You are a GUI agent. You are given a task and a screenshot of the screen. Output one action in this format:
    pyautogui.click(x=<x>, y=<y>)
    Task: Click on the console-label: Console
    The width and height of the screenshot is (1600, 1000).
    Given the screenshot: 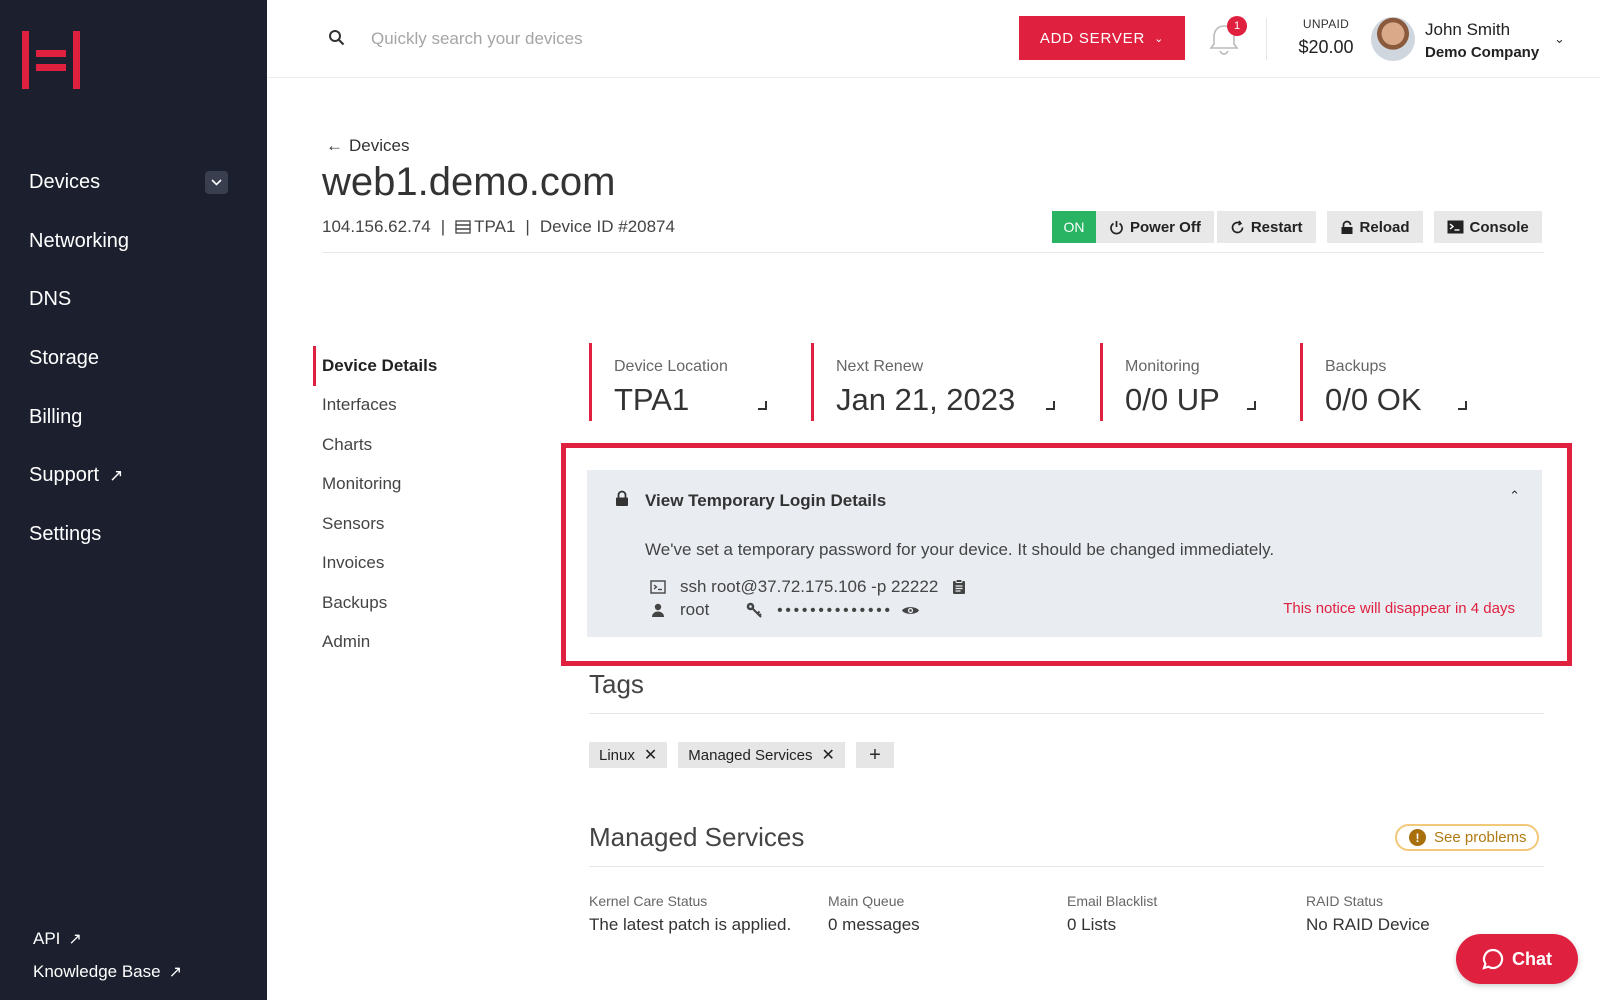 What is the action you would take?
    pyautogui.click(x=1499, y=227)
    